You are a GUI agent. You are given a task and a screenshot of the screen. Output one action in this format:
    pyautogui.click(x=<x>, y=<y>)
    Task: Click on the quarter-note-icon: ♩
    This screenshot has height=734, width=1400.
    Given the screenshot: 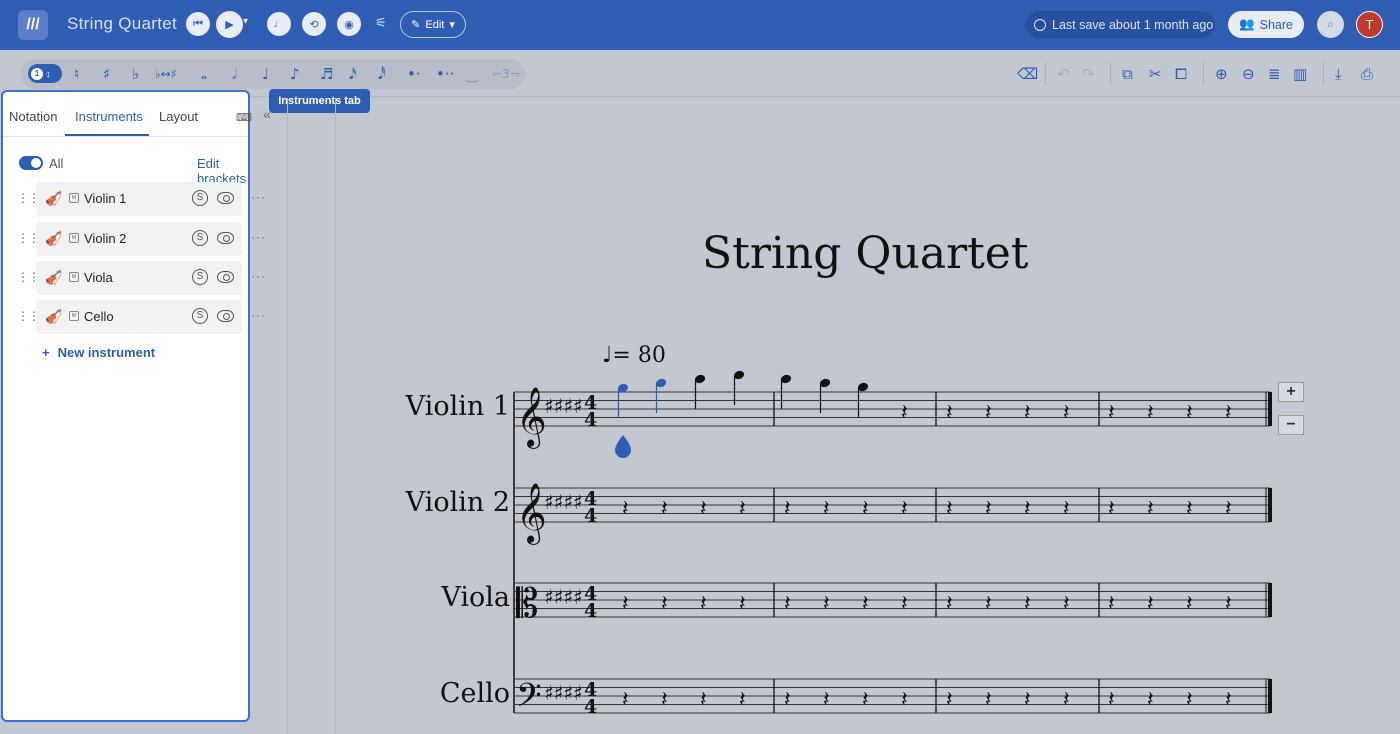 What is the action you would take?
    pyautogui.click(x=265, y=74)
    